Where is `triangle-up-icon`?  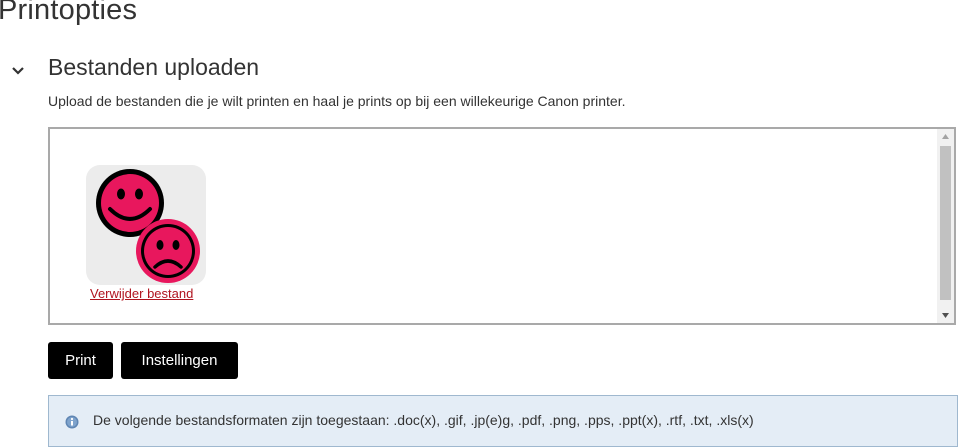
triangle-up-icon is located at coordinates (945, 136).